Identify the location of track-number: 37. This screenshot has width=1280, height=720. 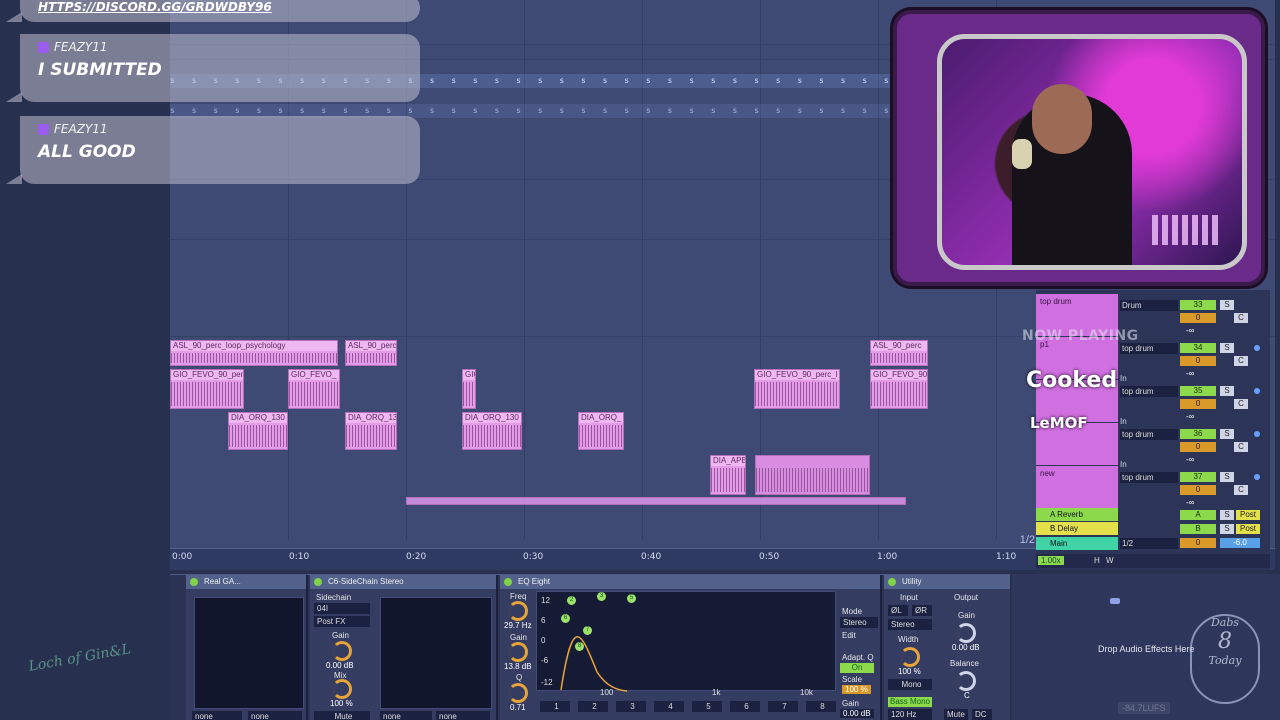
(1198, 477).